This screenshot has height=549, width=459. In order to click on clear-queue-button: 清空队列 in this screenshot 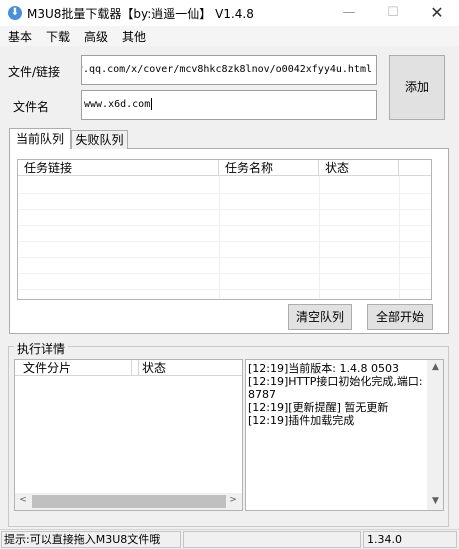, I will do `click(320, 317)`.